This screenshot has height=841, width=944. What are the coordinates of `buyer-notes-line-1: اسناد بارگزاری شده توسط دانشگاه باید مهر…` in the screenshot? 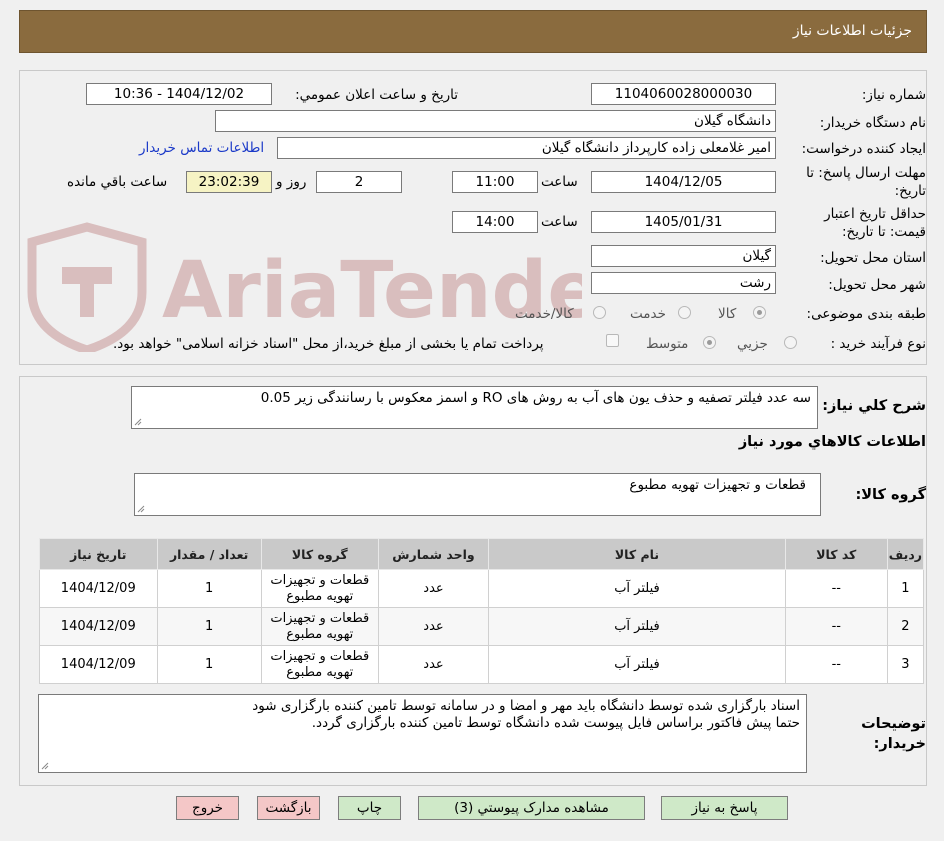 It's located at (526, 706).